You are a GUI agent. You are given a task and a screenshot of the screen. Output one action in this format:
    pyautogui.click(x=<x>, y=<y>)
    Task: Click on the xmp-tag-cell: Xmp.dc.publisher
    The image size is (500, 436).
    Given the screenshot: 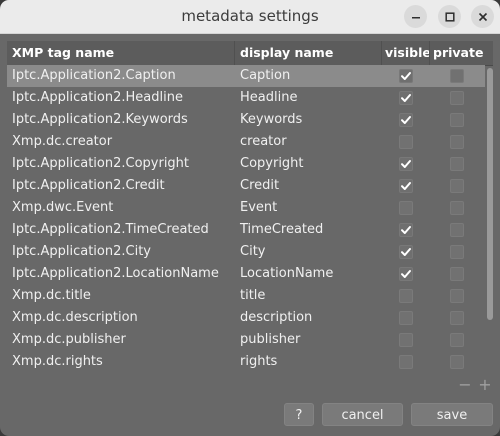 What is the action you would take?
    pyautogui.click(x=121, y=340)
    